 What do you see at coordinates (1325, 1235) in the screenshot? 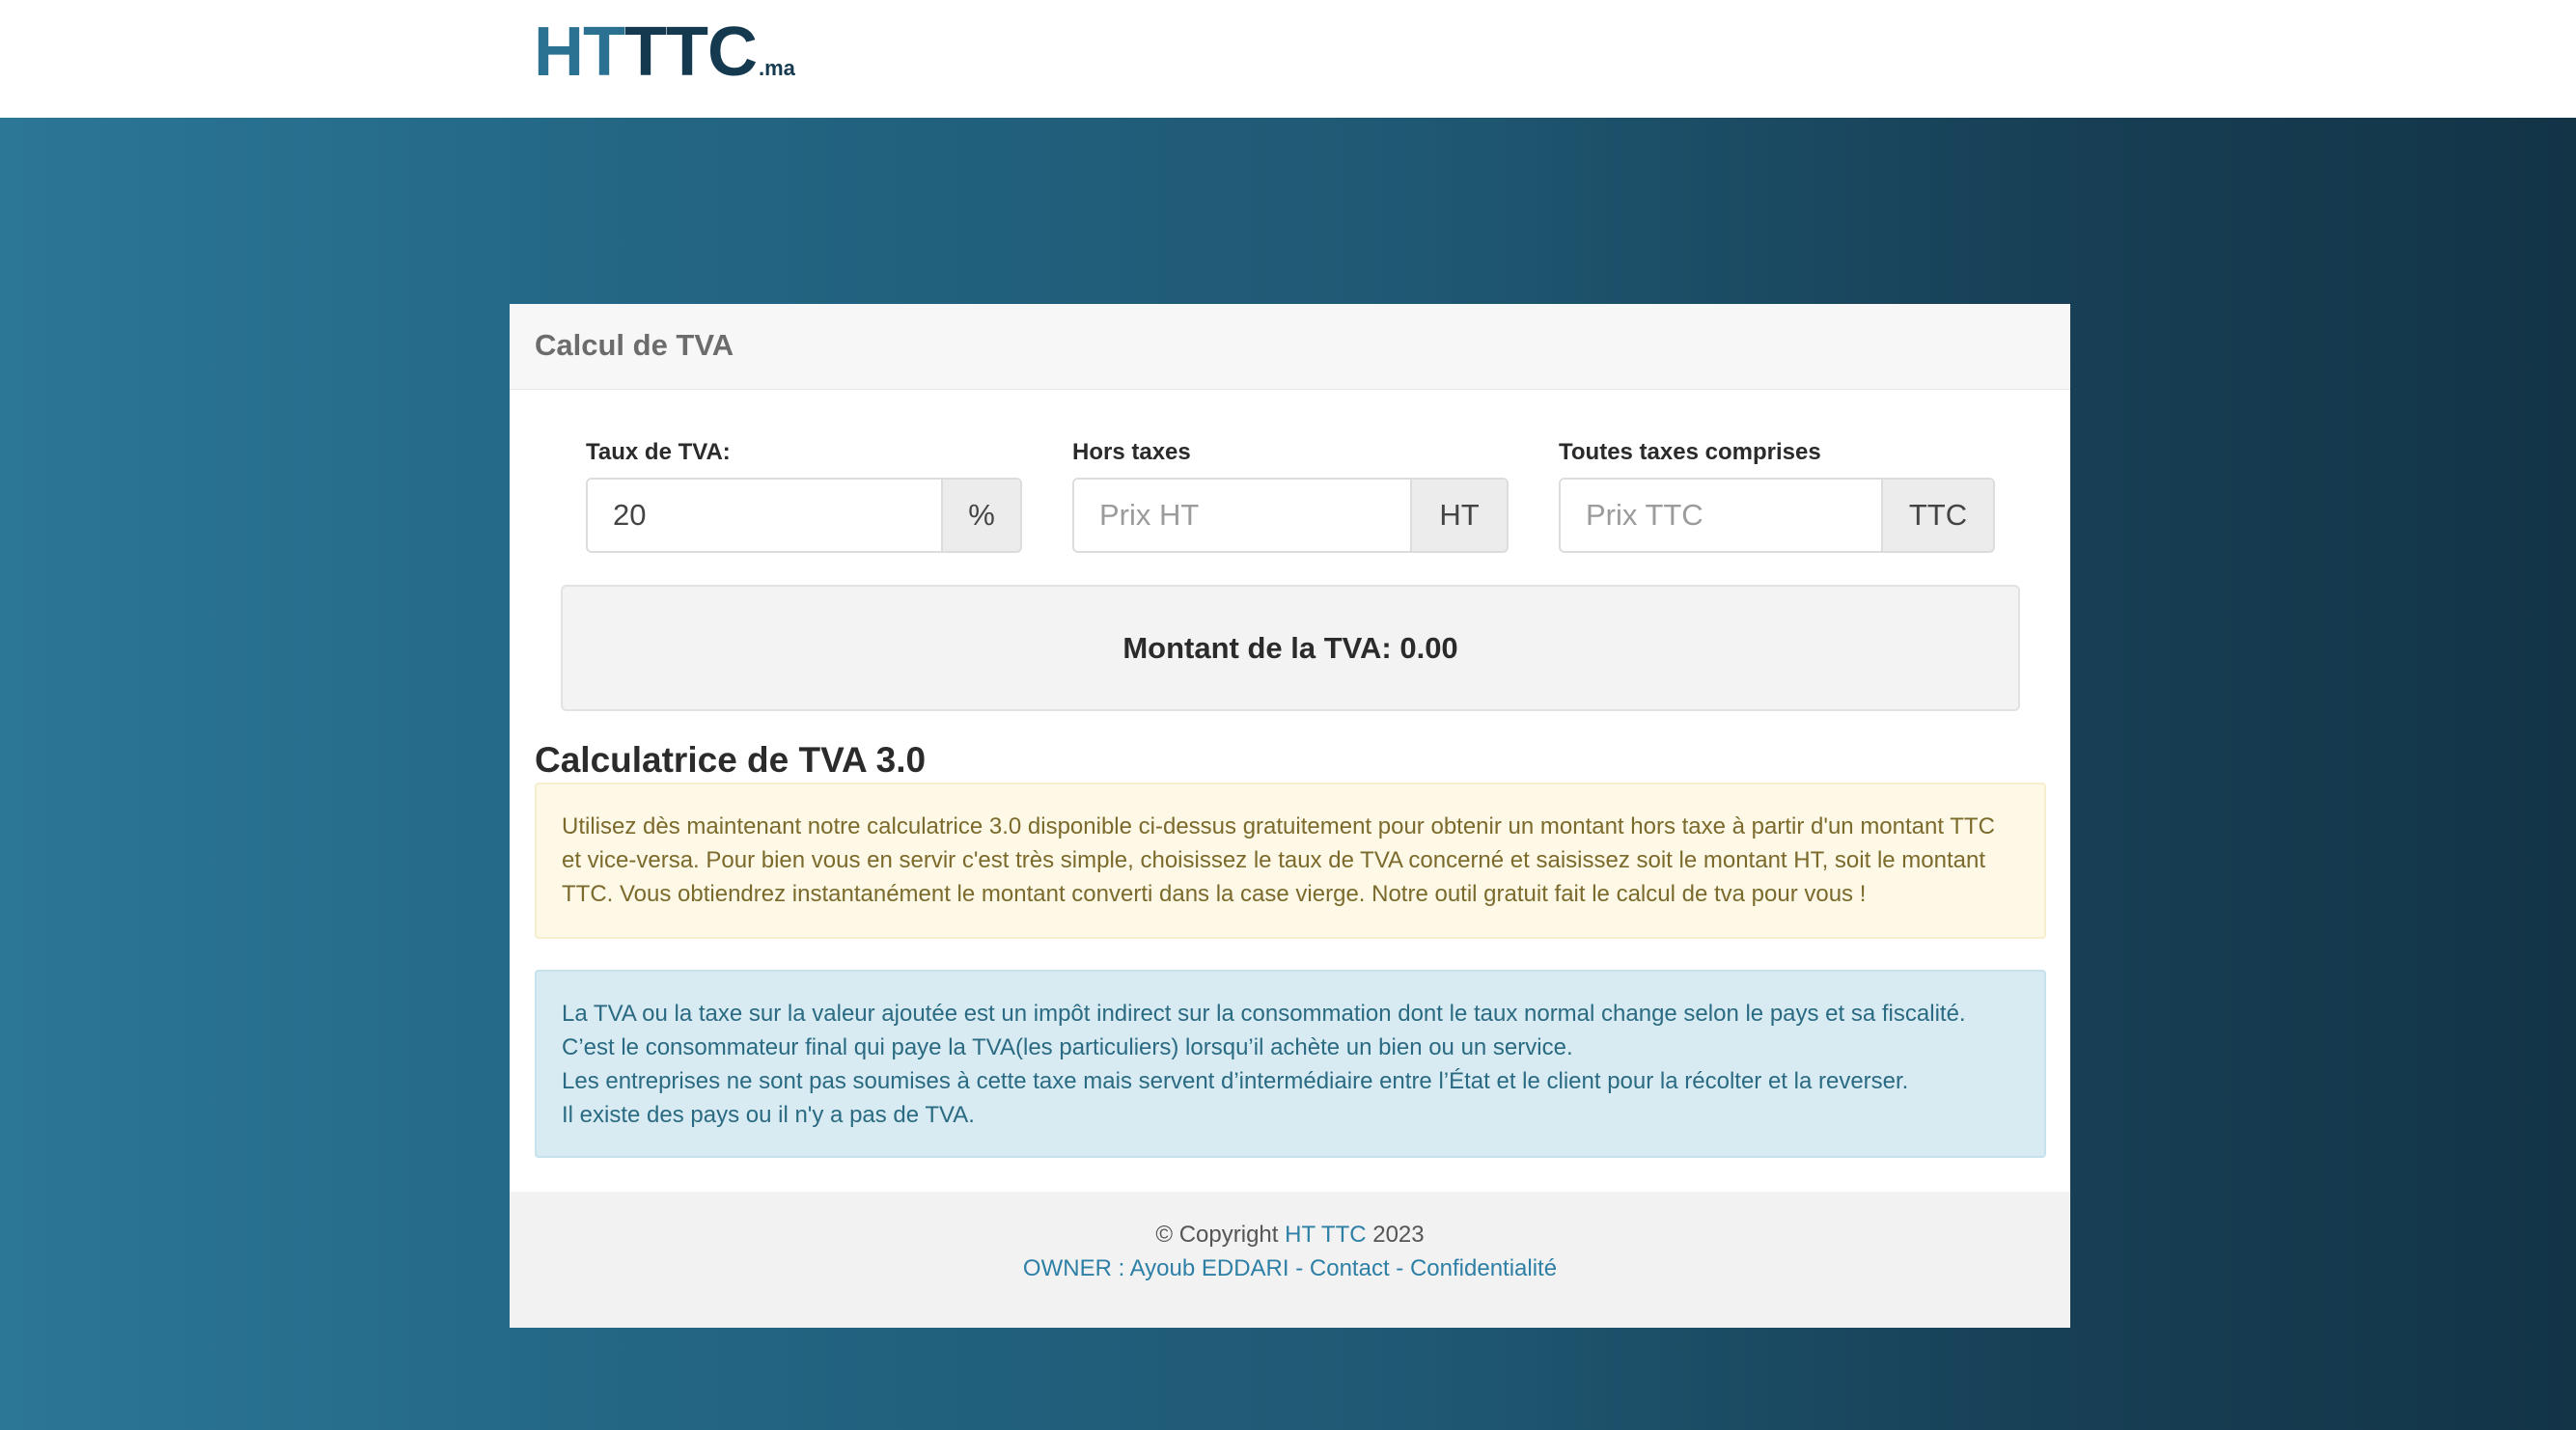
I see `copyright-link: HT TTC` at bounding box center [1325, 1235].